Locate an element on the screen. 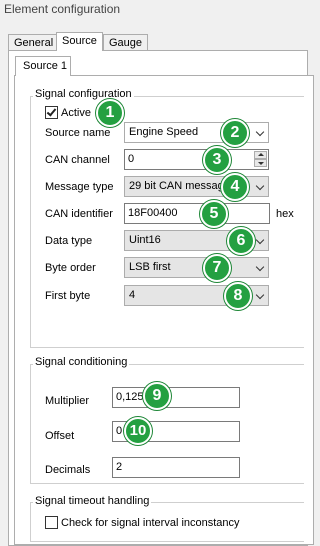 The height and width of the screenshot is (546, 320). window-title: Element configuration is located at coordinates (62, 9).